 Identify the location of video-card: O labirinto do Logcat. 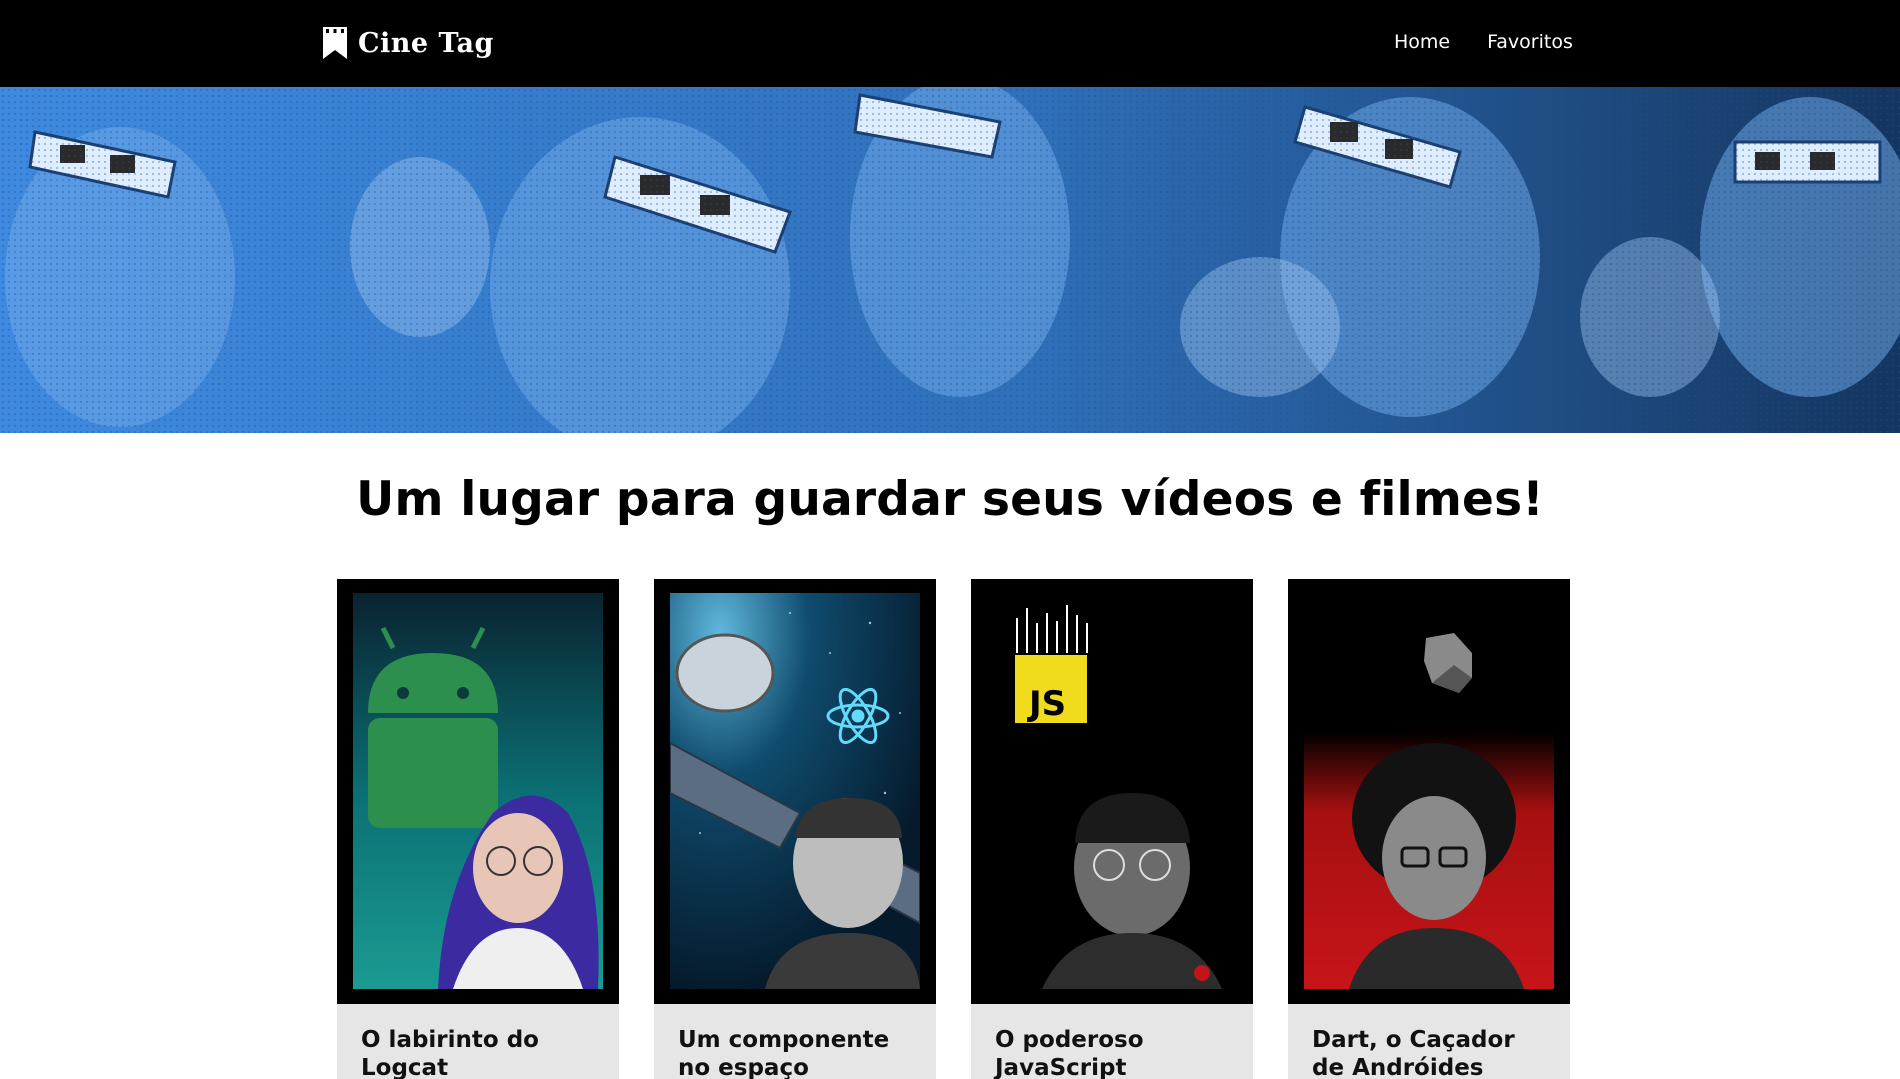
(478, 829).